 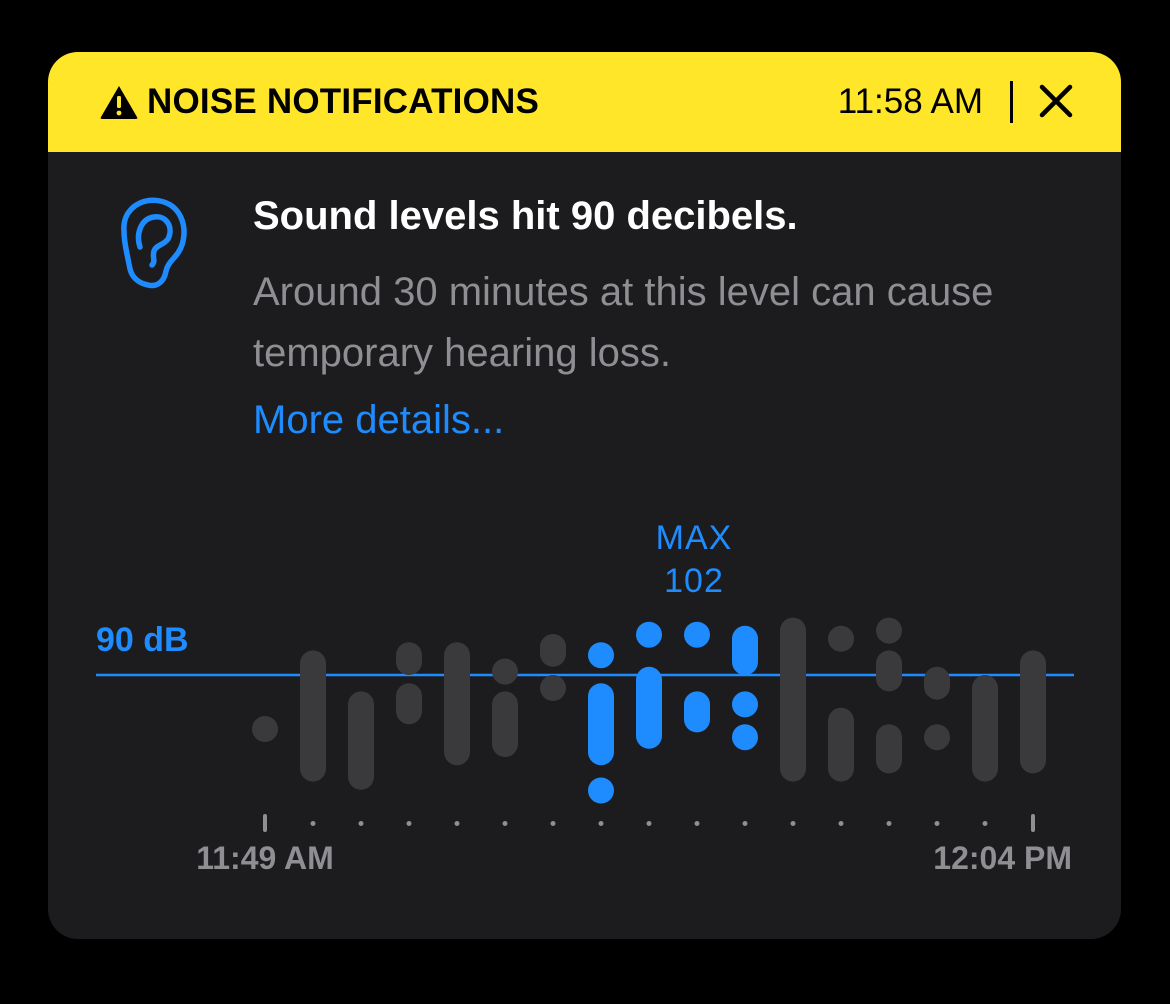 I want to click on ear-icon, so click(x=154, y=243).